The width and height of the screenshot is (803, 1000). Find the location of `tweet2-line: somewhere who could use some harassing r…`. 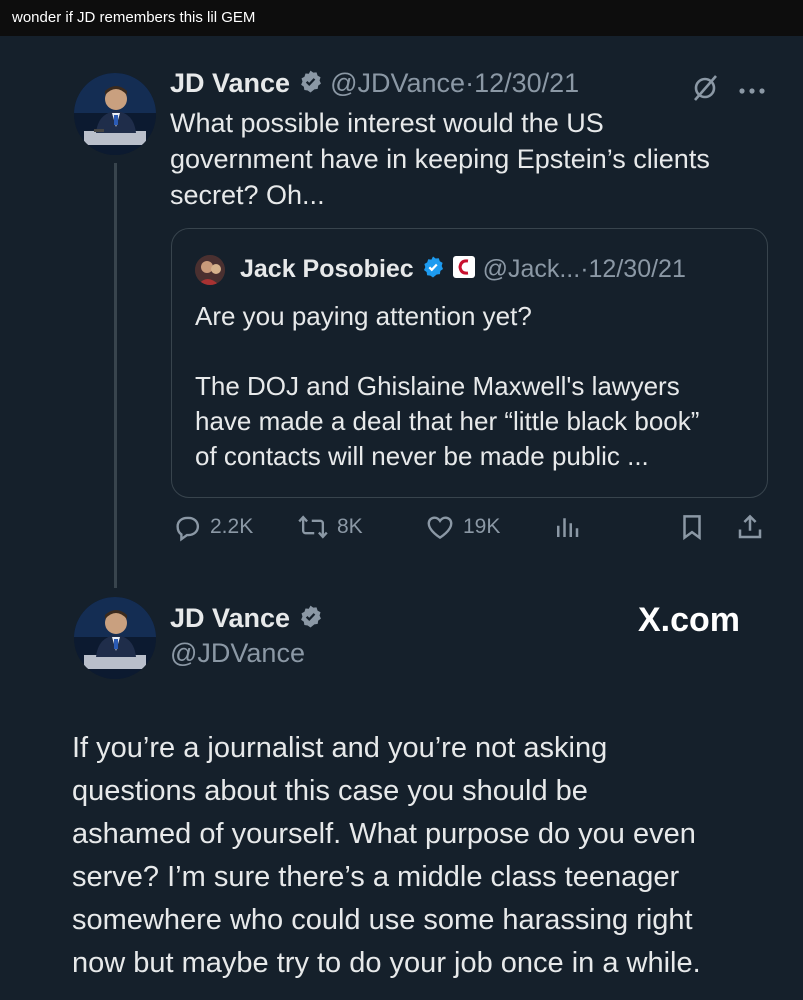

tweet2-line: somewhere who could use some harassing r… is located at coordinates (382, 920).